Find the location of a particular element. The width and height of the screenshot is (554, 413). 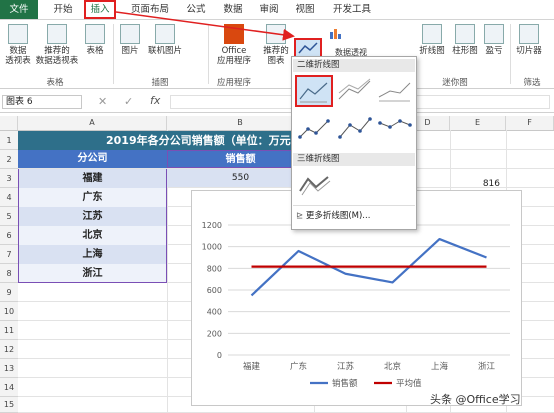

dropdown-divider is located at coordinates (354, 205).